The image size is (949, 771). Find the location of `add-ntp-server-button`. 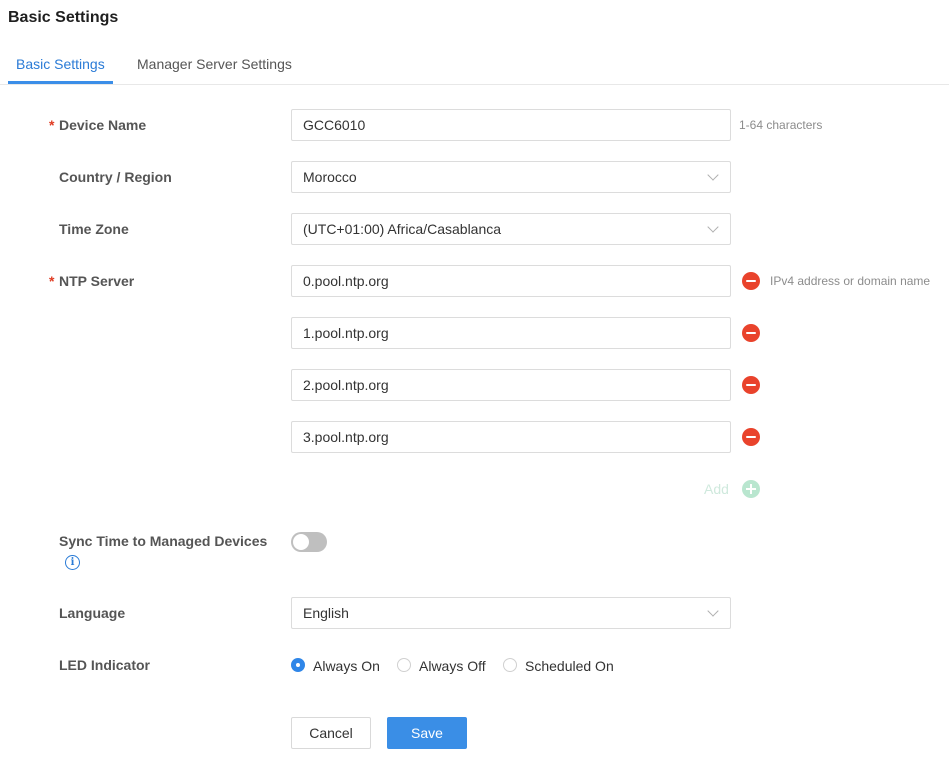

add-ntp-server-button is located at coordinates (751, 489).